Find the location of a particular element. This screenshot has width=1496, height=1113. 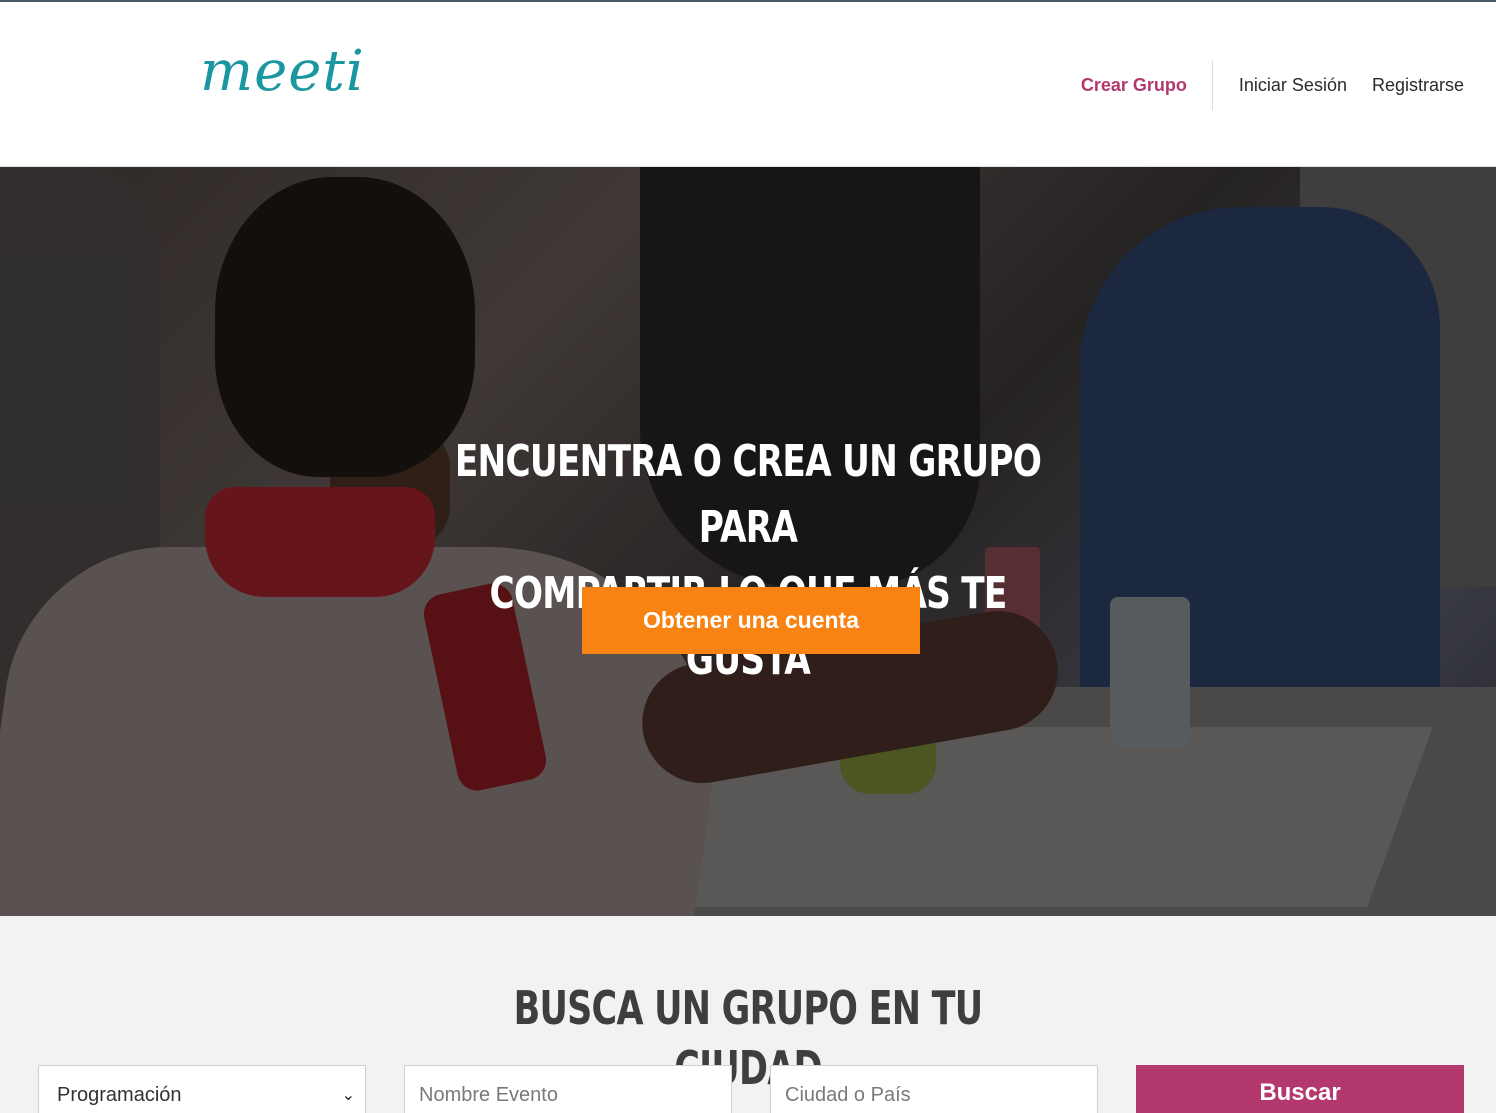

event-name-field is located at coordinates (568, 1089).